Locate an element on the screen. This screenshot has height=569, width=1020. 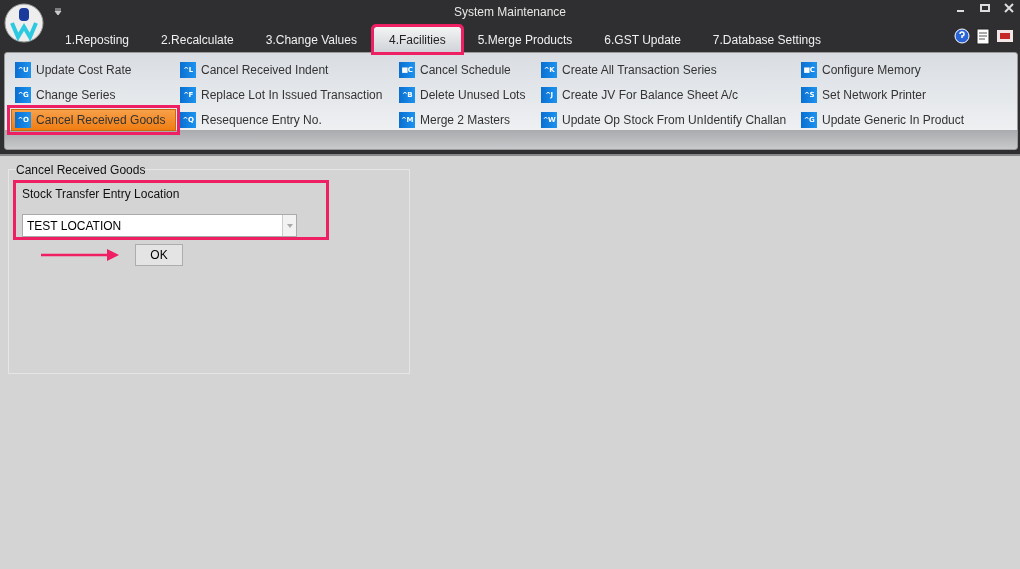
field-label: Stock Transfer Entry Location is located at coordinates (101, 194).